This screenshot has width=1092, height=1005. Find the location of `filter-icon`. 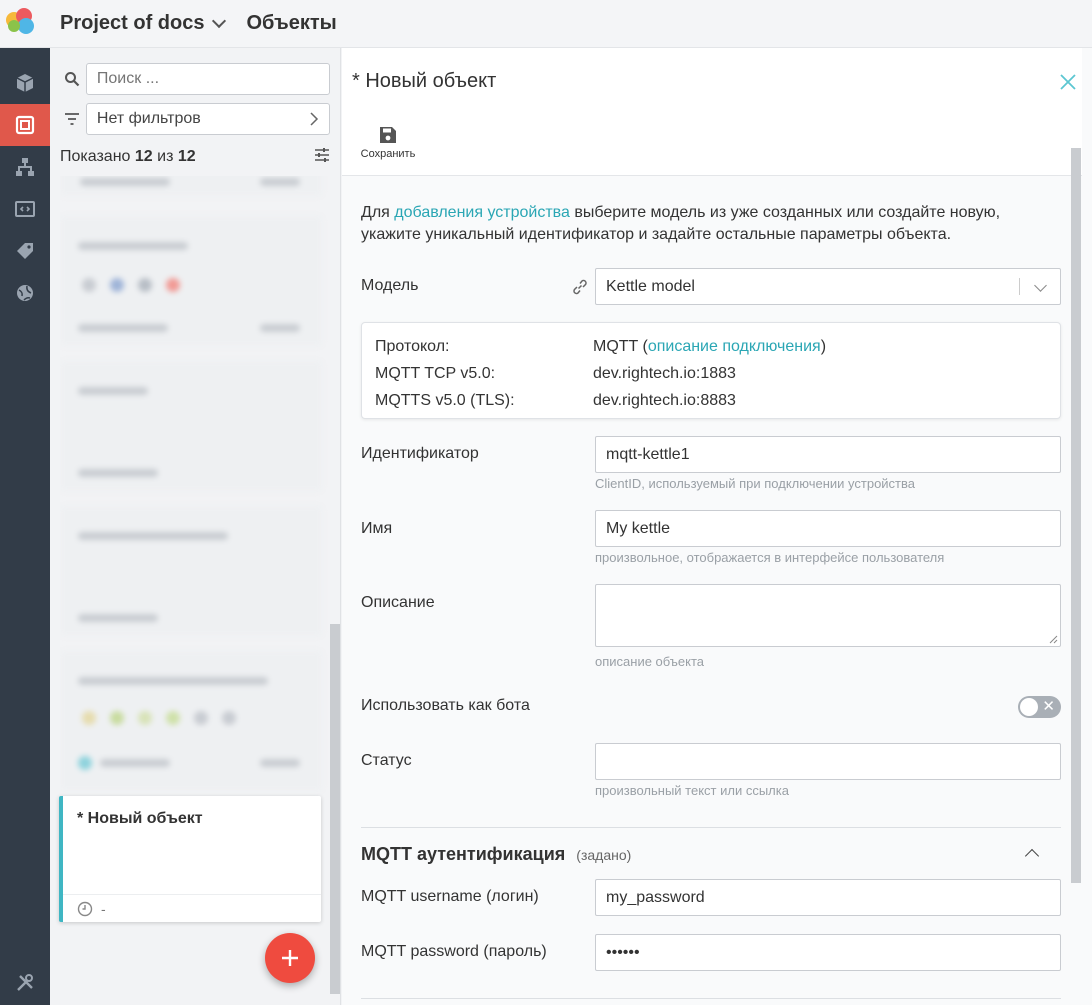

filter-icon is located at coordinates (72, 119).